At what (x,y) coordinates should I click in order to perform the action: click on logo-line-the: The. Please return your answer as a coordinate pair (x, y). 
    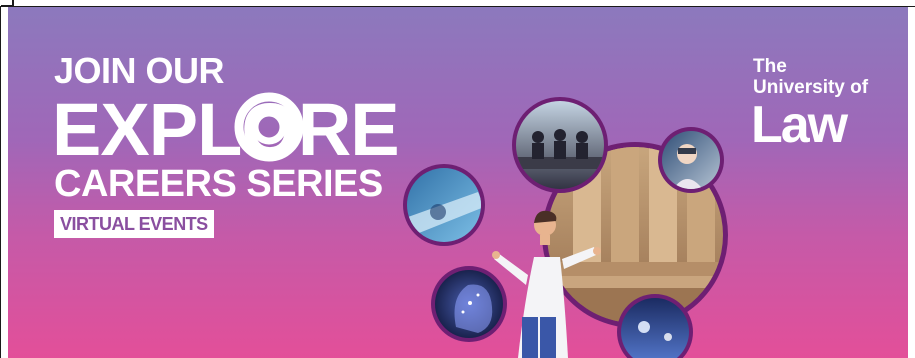
    Looking at the image, I should click on (770, 66).